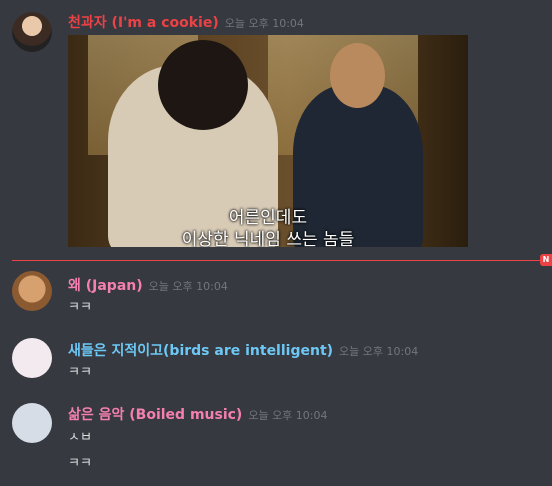 The height and width of the screenshot is (486, 552). Describe the element at coordinates (32, 291) in the screenshot. I see `avatar-face-icon` at that location.